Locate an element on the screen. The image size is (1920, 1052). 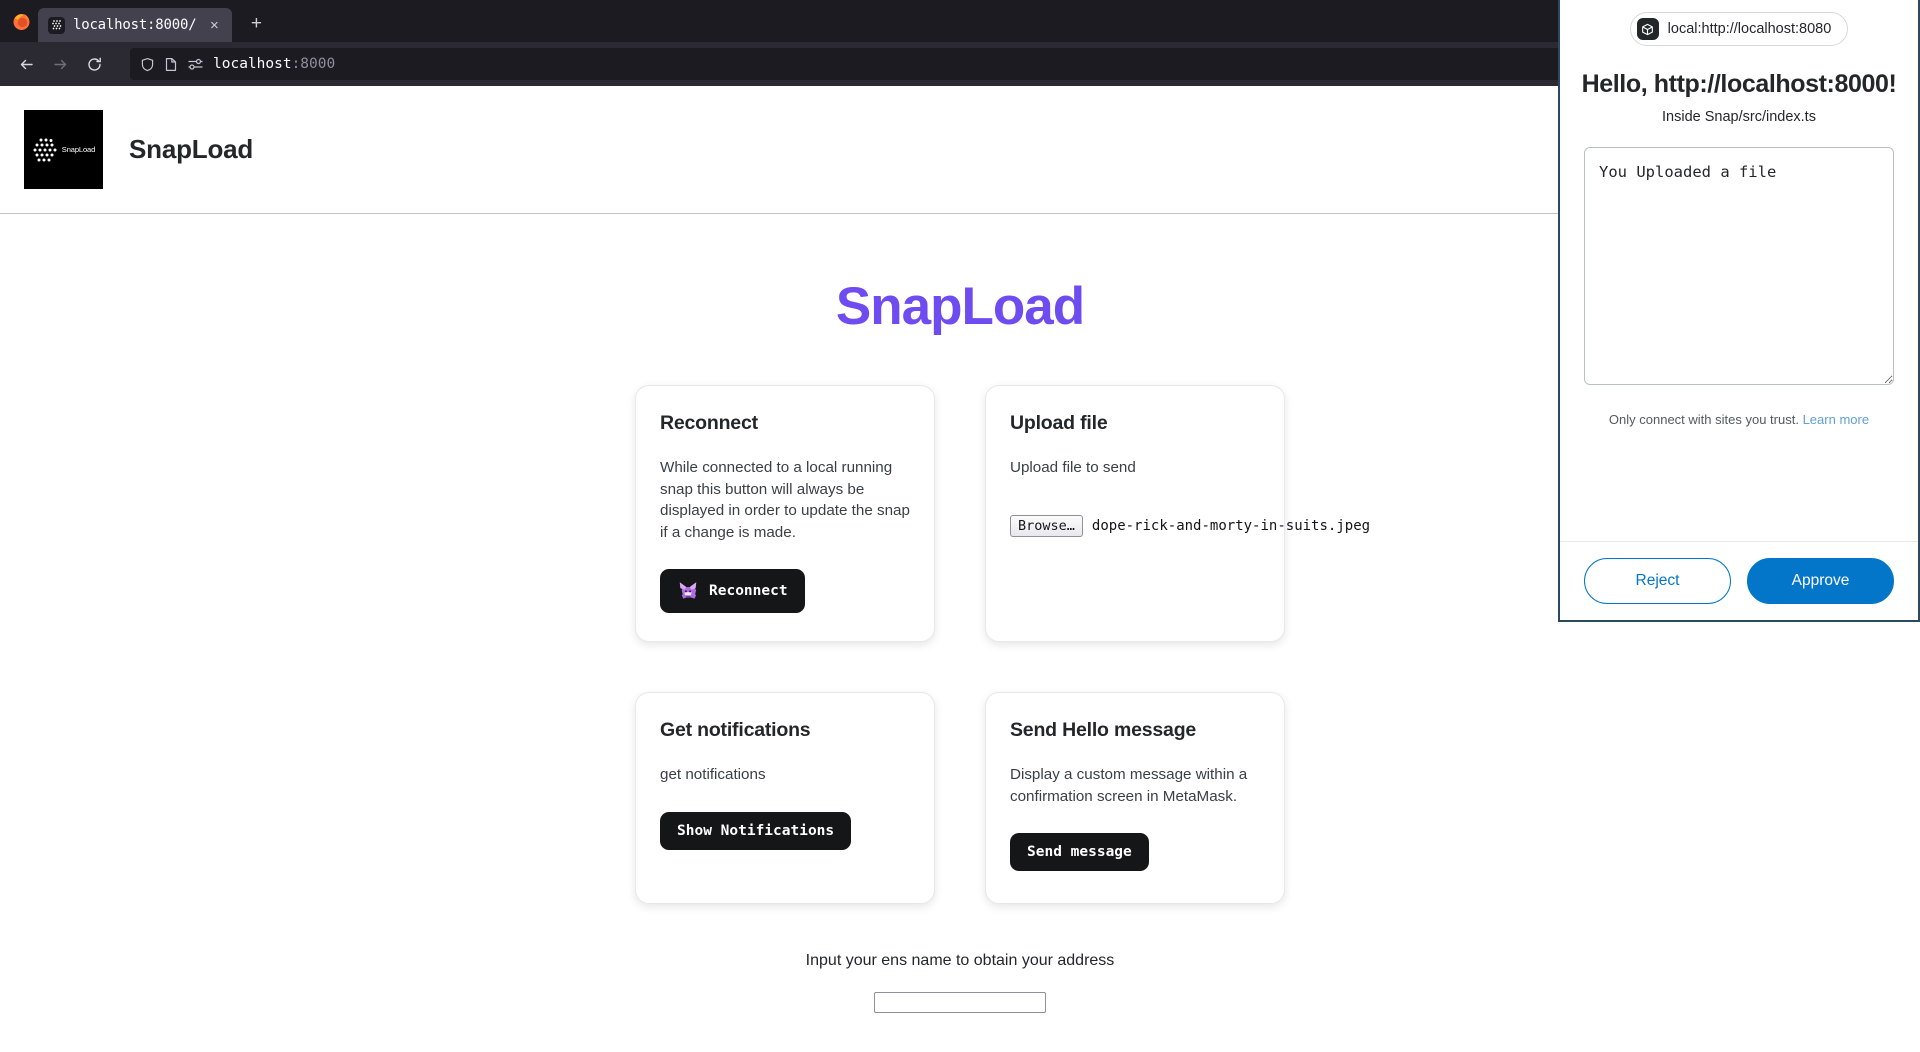
url-text: localhost:8000 is located at coordinates (274, 64).